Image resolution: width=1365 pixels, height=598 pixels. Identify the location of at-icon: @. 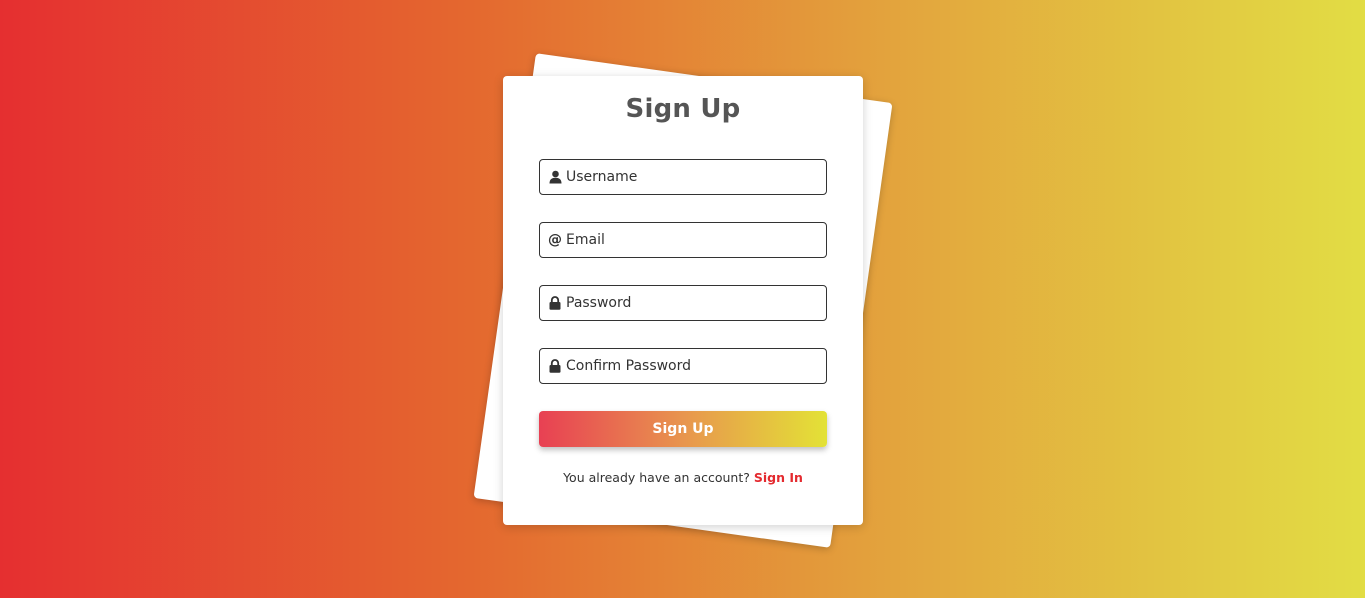
(555, 240).